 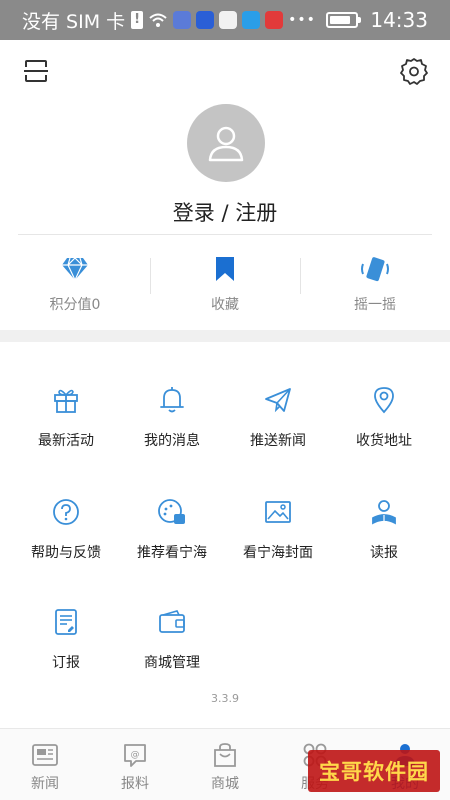 I want to click on status-bar: 没有 SIM 卡 ! ••• 14:33, so click(x=225, y=20).